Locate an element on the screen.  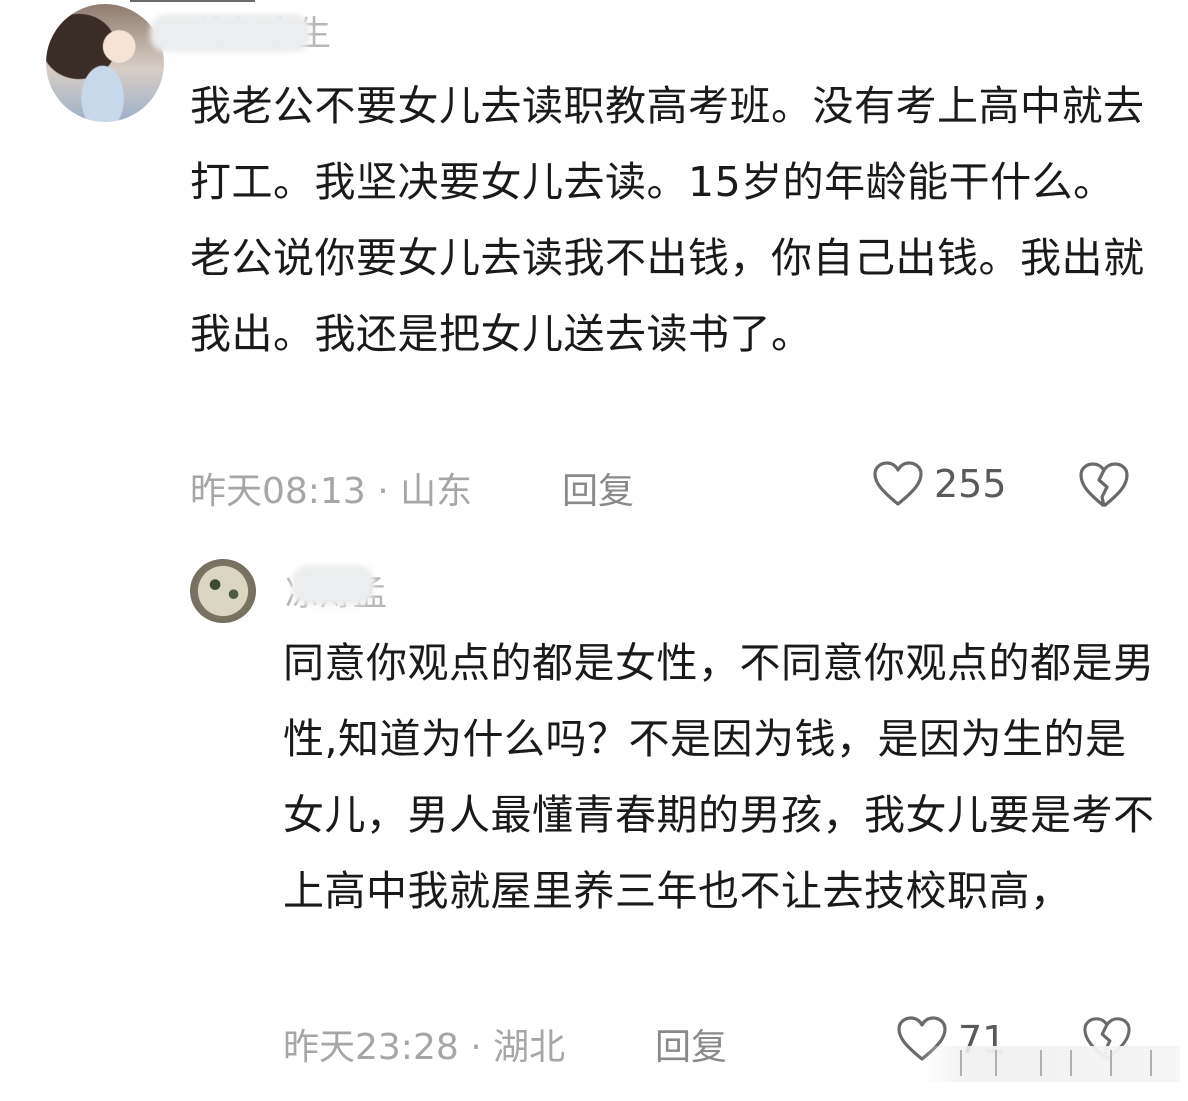
comment-meta: 昨天08:13 · 山东 is located at coordinates (331, 491).